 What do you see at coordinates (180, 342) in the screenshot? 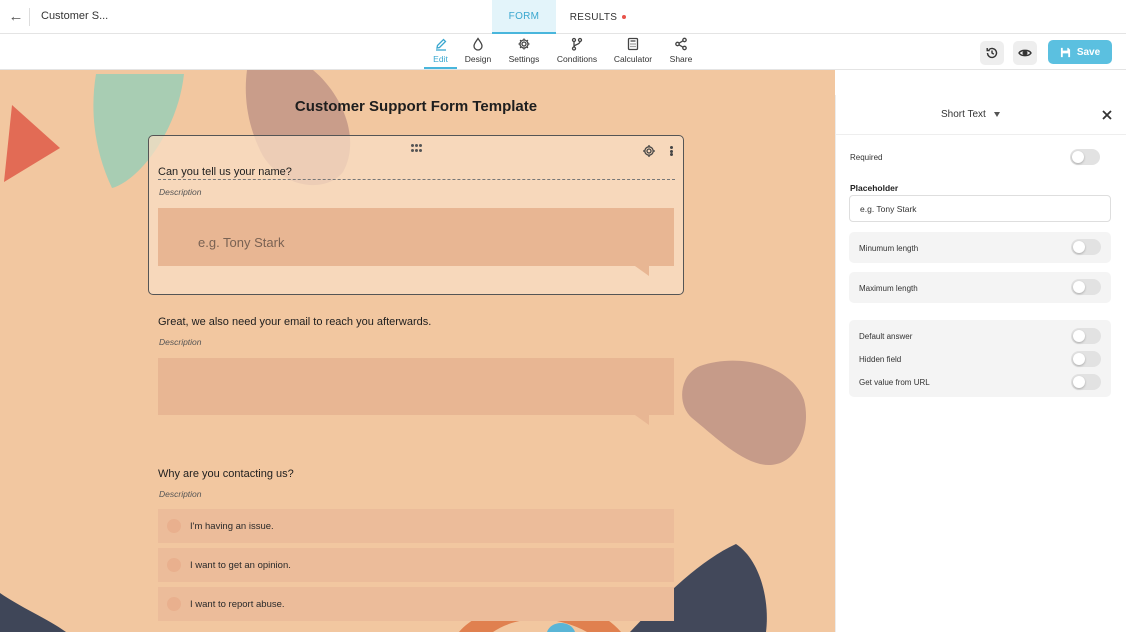
I see `question-2-description: Description` at bounding box center [180, 342].